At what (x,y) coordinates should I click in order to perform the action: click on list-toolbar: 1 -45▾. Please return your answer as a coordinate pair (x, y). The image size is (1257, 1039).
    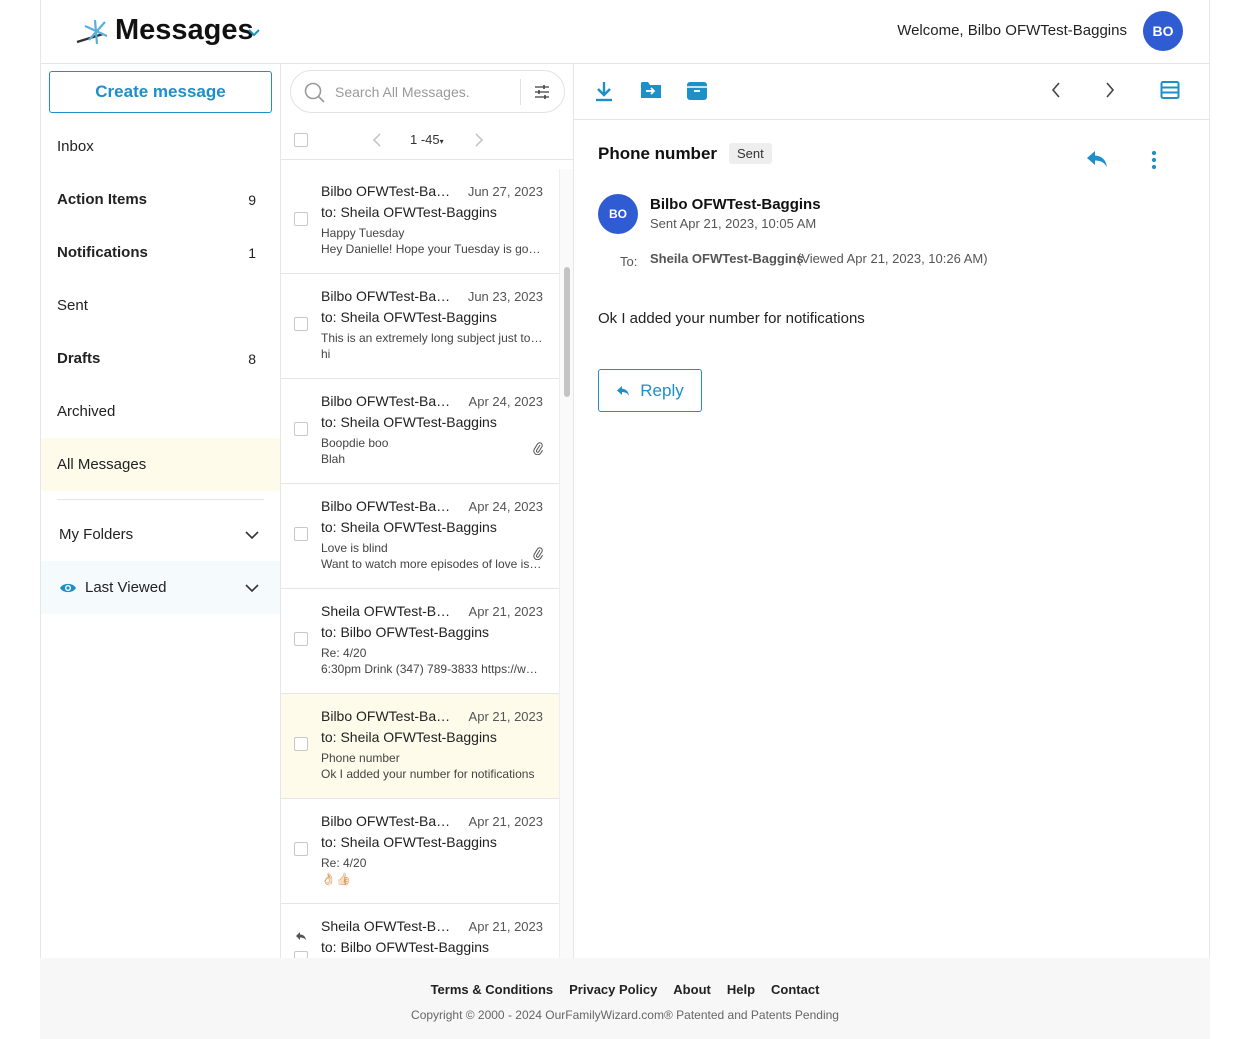
    Looking at the image, I should click on (427, 140).